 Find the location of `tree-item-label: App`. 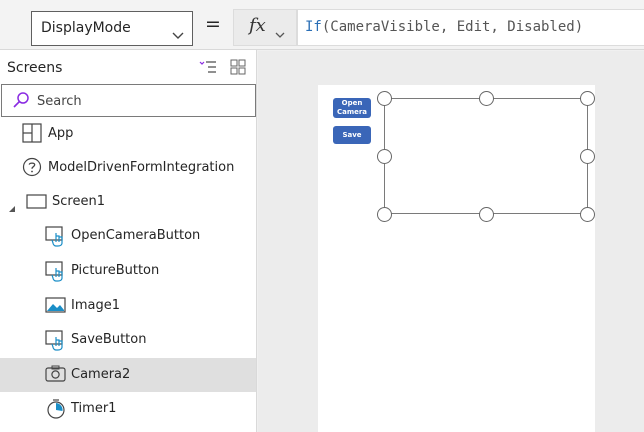

tree-item-label: App is located at coordinates (61, 133).